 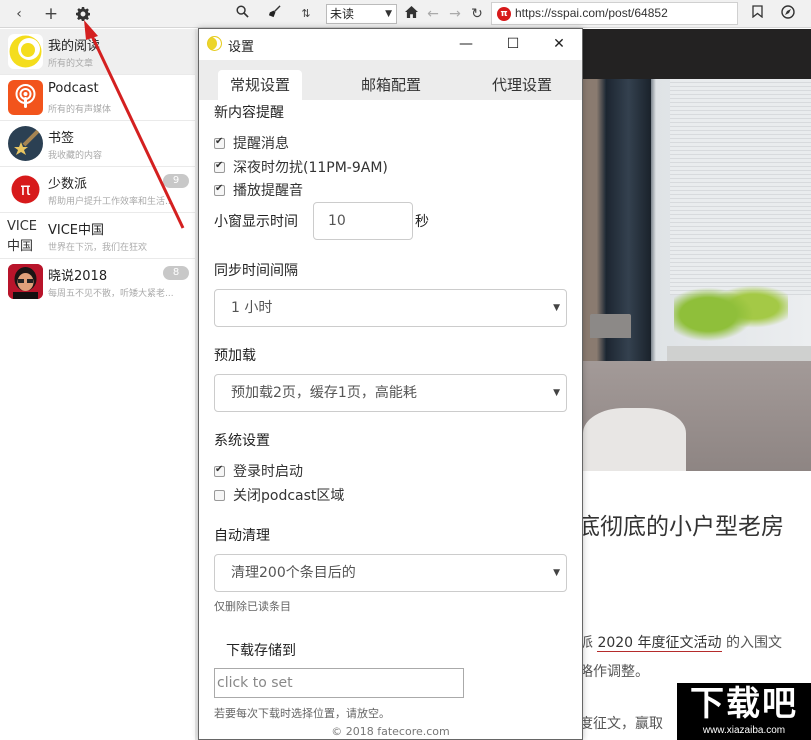 What do you see at coordinates (477, 14) in the screenshot?
I see `reload-icon: ↻` at bounding box center [477, 14].